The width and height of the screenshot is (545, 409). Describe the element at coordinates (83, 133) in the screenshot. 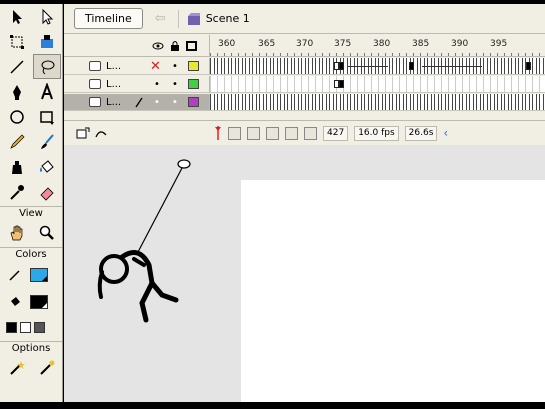

I see `insert-layer-icon` at that location.